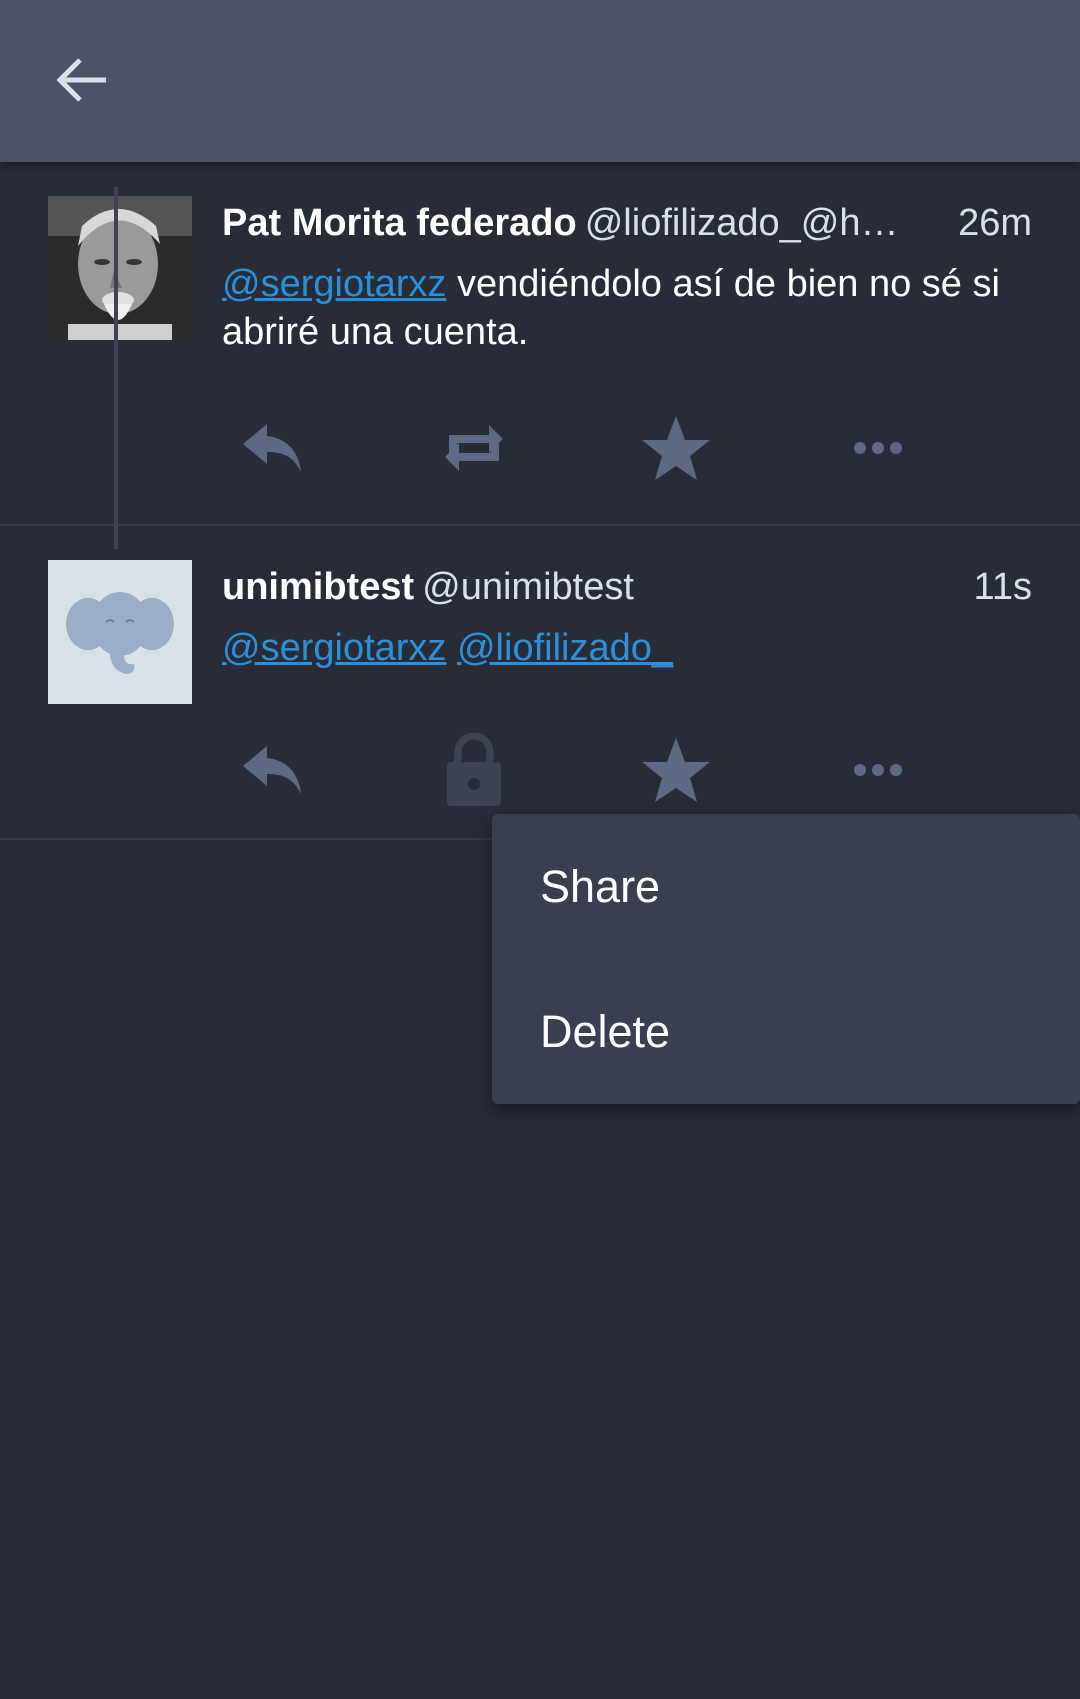  I want to click on status-header: unimibtest @unimibtest 11s, so click(627, 587).